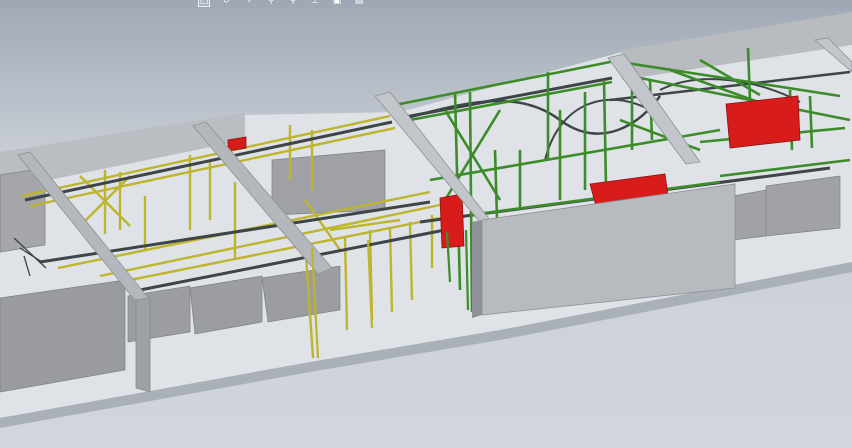 Image resolution: width=852 pixels, height=448 pixels. I want to click on view-toolbar: □ ⟳ › ⚲ ⚲ ⊥ ▣ ▤, so click(281, 3).